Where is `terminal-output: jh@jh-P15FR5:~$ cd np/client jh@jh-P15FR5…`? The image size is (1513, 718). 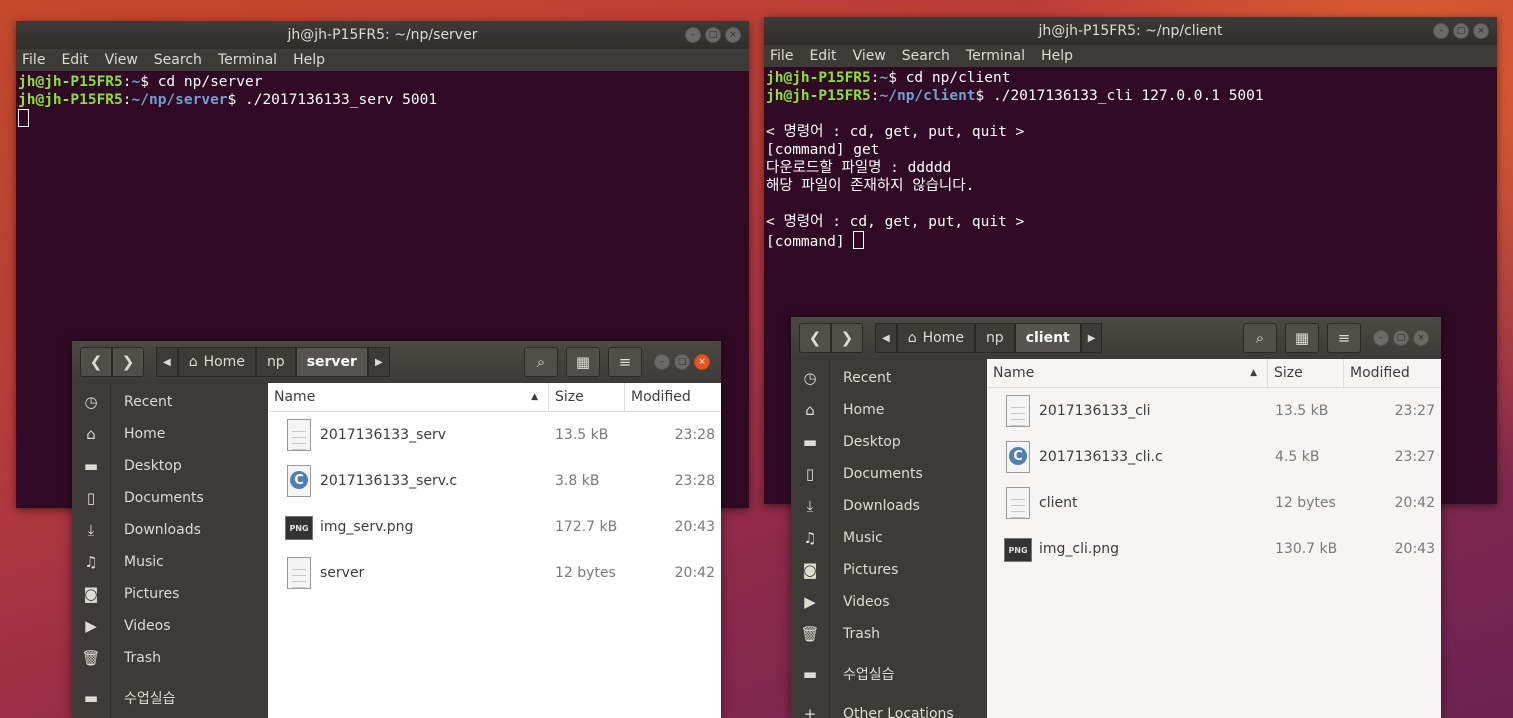 terminal-output: jh@jh-P15FR5:~$ cd np/client jh@jh-P15FR5… is located at coordinates (1130, 159).